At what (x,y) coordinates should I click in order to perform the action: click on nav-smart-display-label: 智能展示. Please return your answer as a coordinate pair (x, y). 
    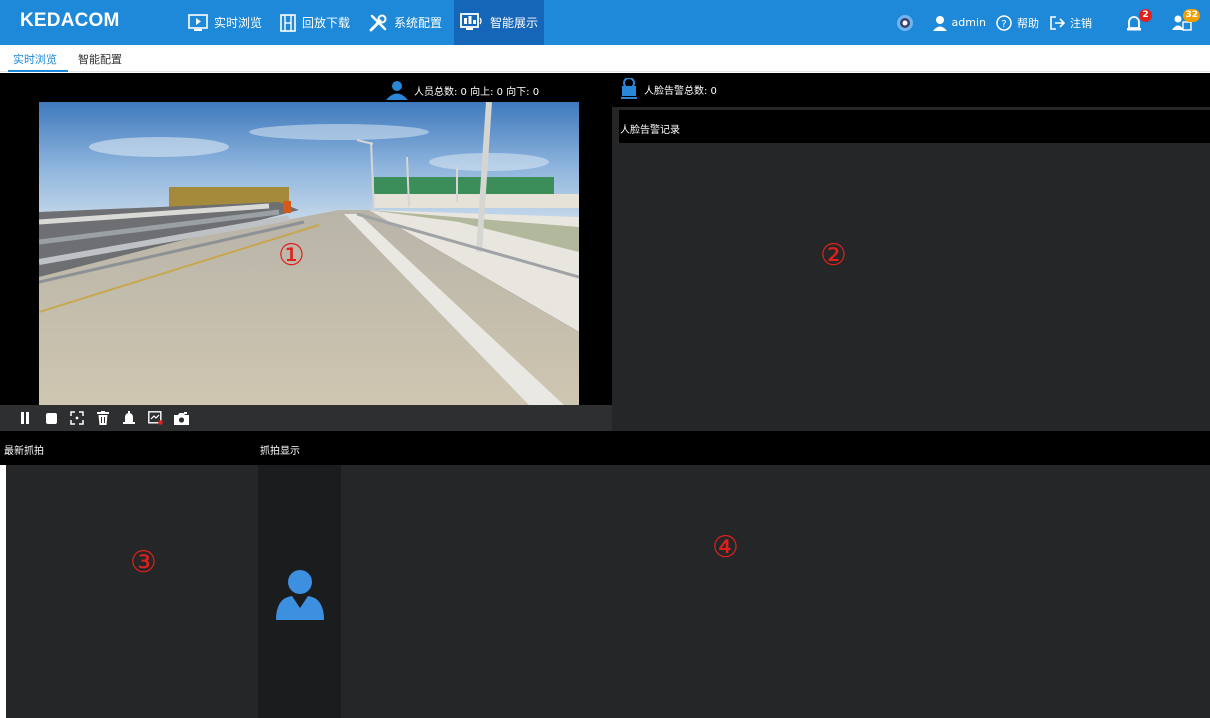
    Looking at the image, I should click on (514, 23).